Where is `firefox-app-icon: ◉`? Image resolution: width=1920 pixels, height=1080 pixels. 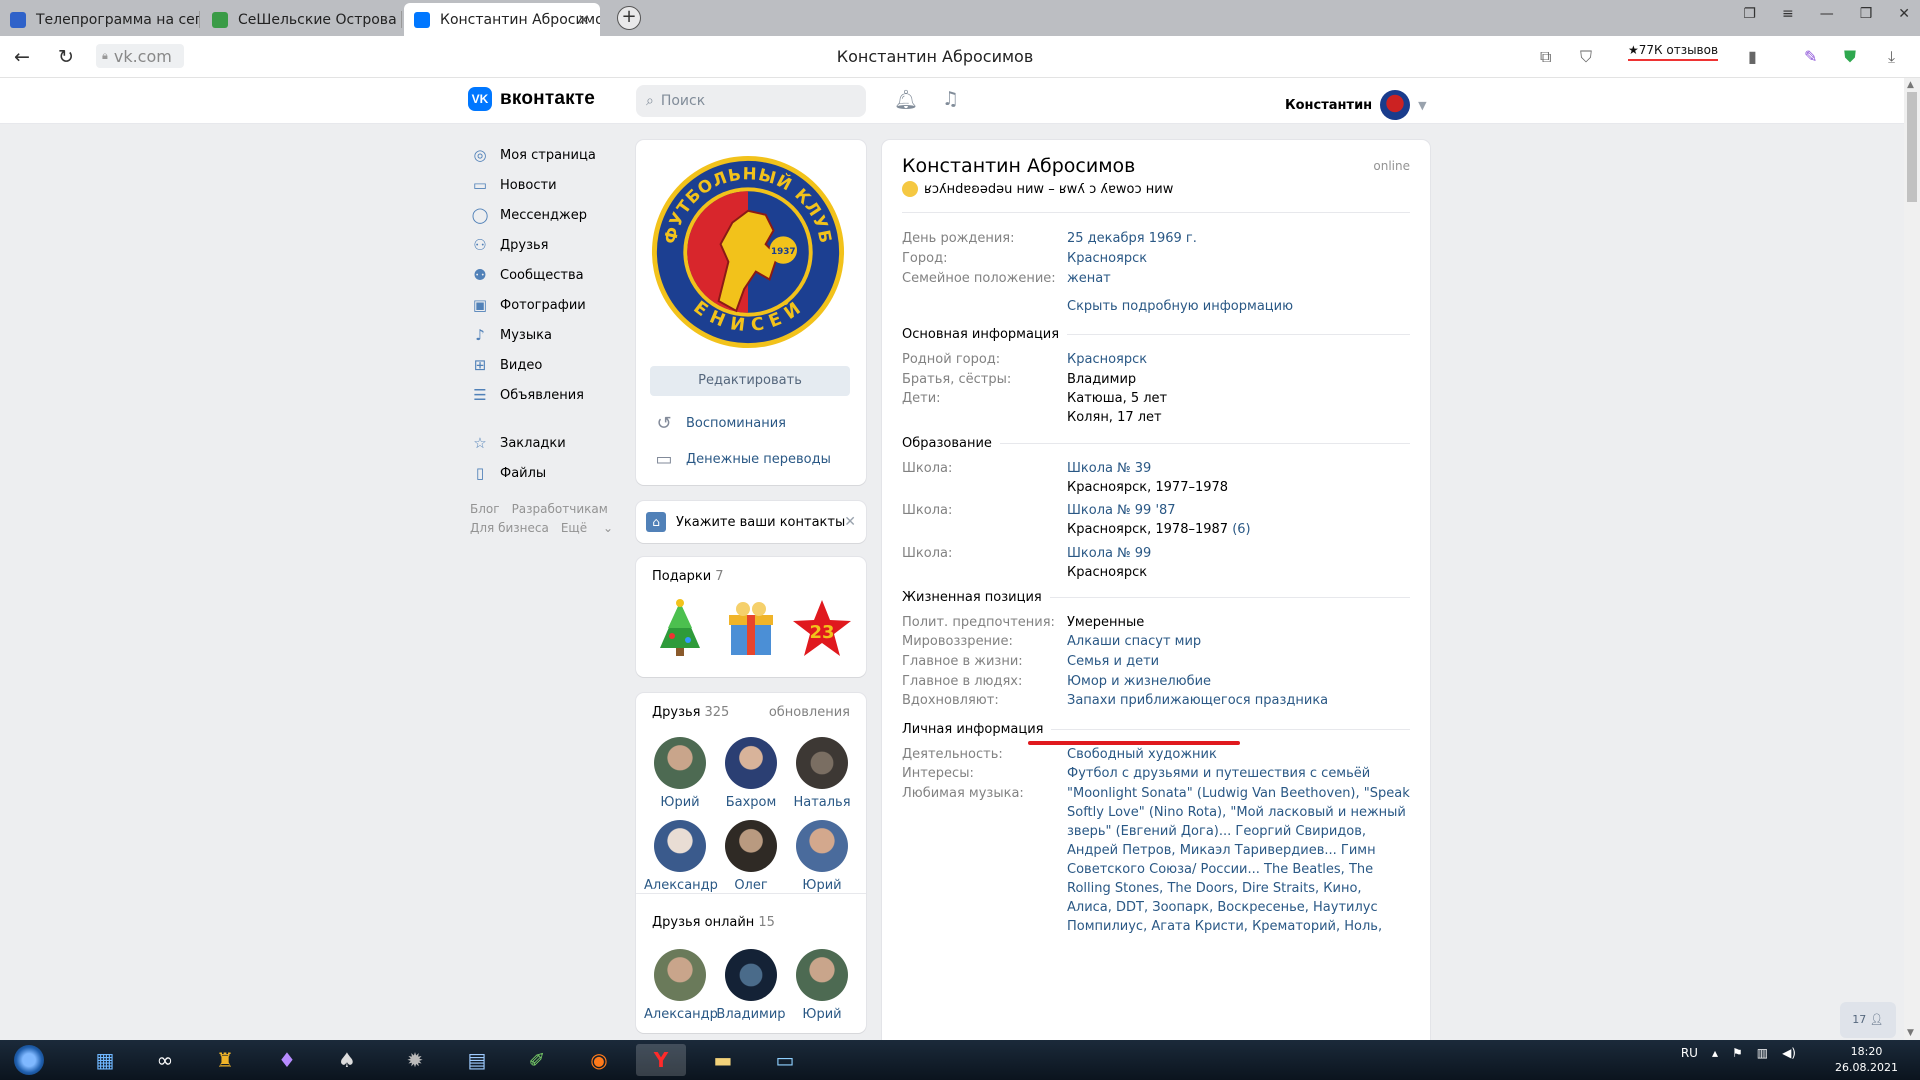 firefox-app-icon: ◉ is located at coordinates (599, 1060).